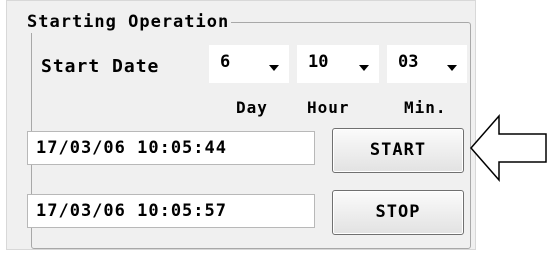 The height and width of the screenshot is (254, 548). What do you see at coordinates (171, 148) in the screenshot?
I see `start-timestamp-field: 17/03/06 10:05:44` at bounding box center [171, 148].